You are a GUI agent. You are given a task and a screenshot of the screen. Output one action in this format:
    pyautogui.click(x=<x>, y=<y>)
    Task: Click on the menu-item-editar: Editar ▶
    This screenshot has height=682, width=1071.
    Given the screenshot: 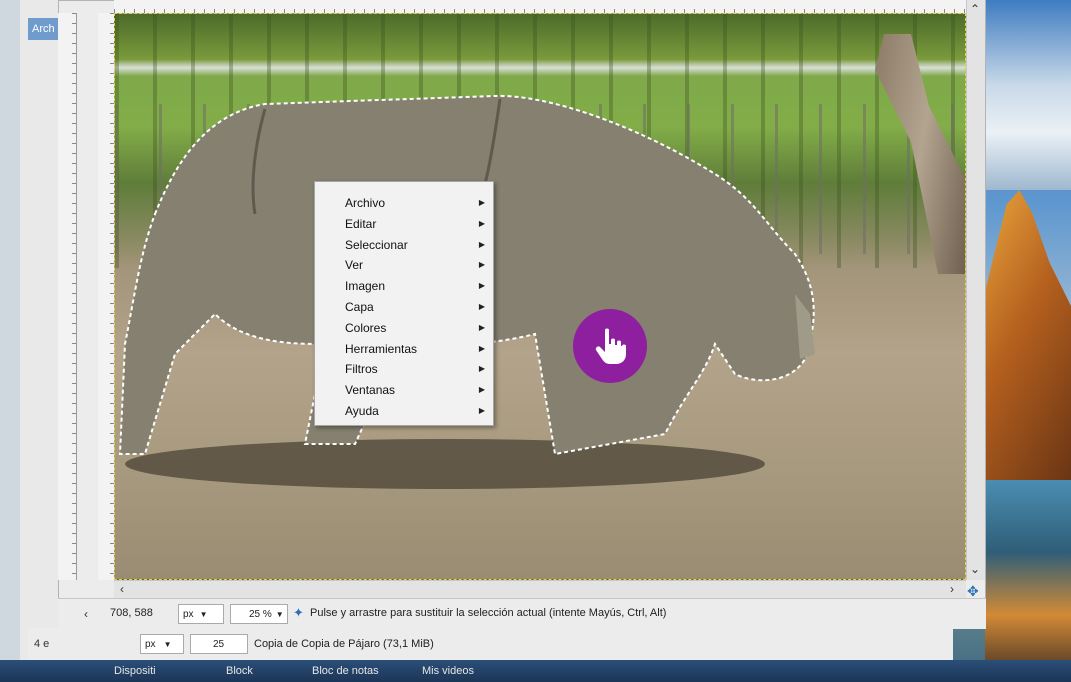 What is the action you would take?
    pyautogui.click(x=404, y=224)
    